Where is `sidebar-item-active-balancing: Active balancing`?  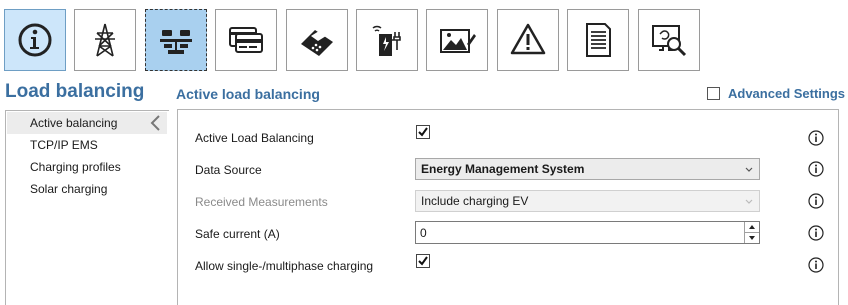 sidebar-item-active-balancing: Active balancing is located at coordinates (73, 123).